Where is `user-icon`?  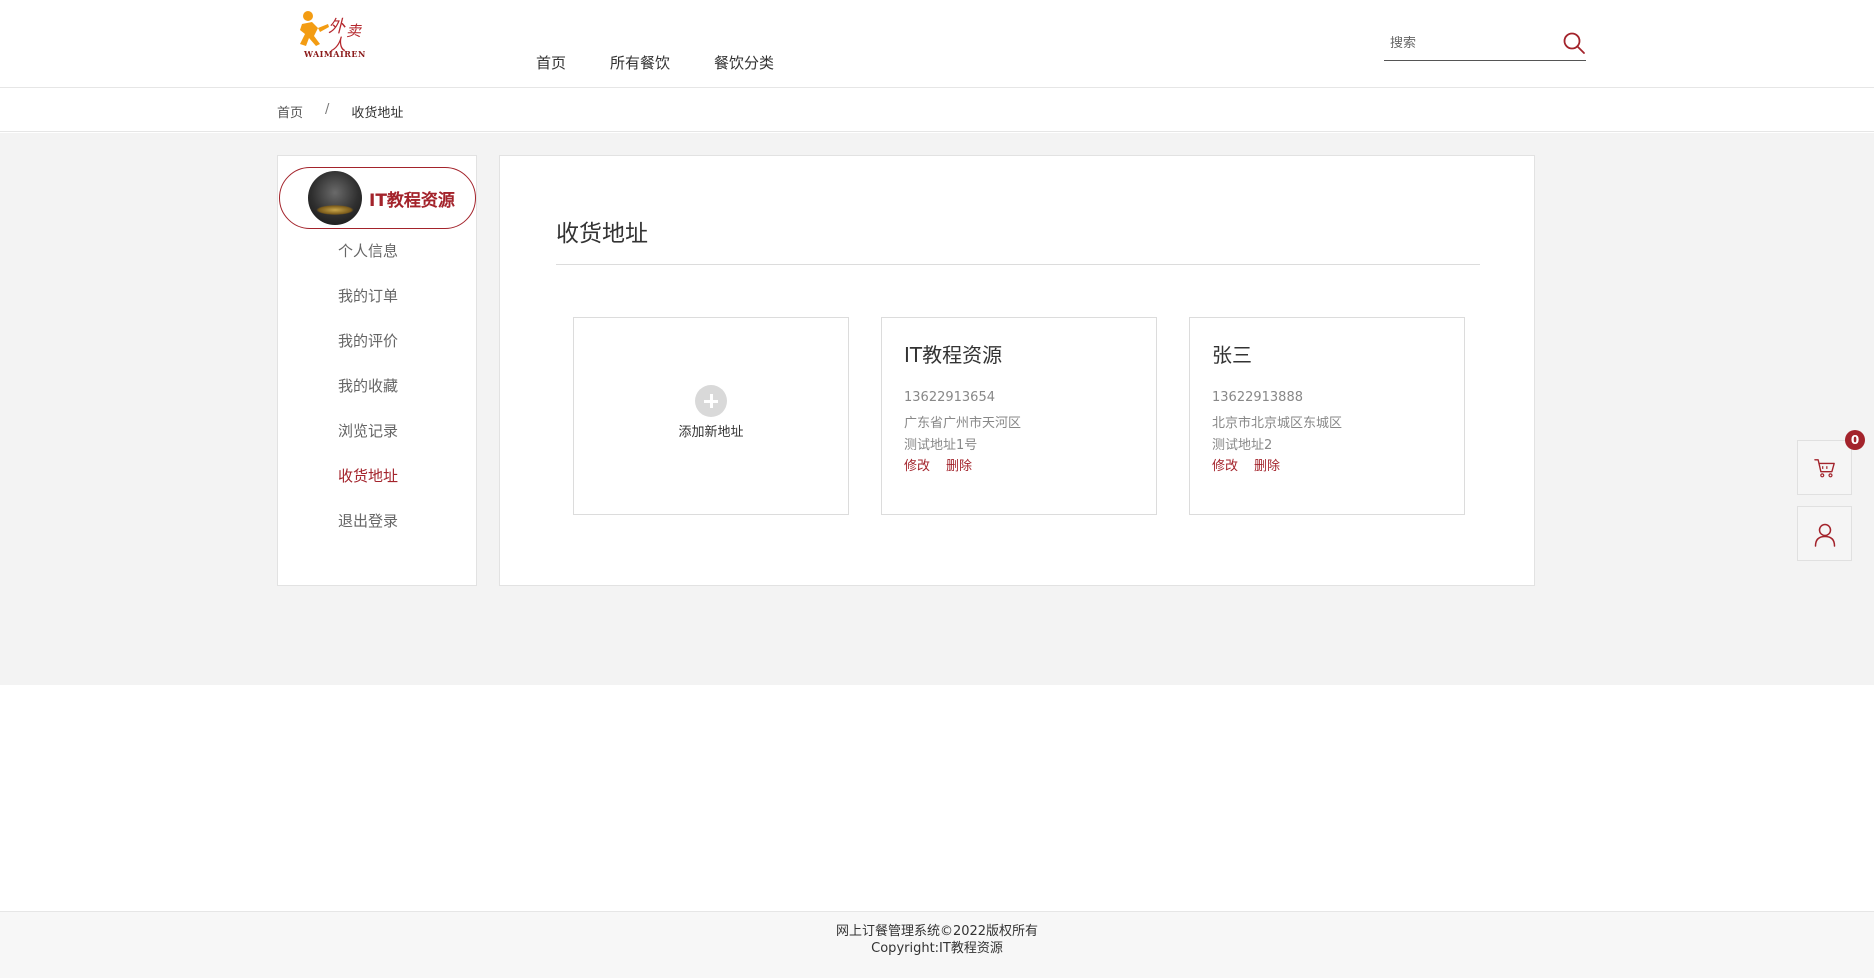
user-icon is located at coordinates (1825, 535).